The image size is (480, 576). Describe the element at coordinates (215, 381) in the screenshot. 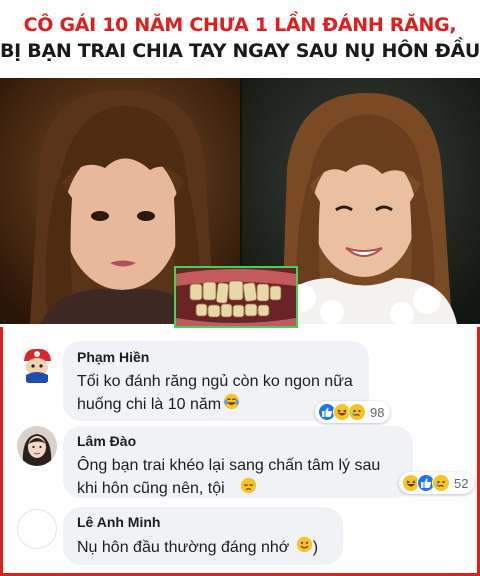

I see `comment-text-line-1: Tối ko đánh răng ngủ còn ko ngon nữa` at that location.